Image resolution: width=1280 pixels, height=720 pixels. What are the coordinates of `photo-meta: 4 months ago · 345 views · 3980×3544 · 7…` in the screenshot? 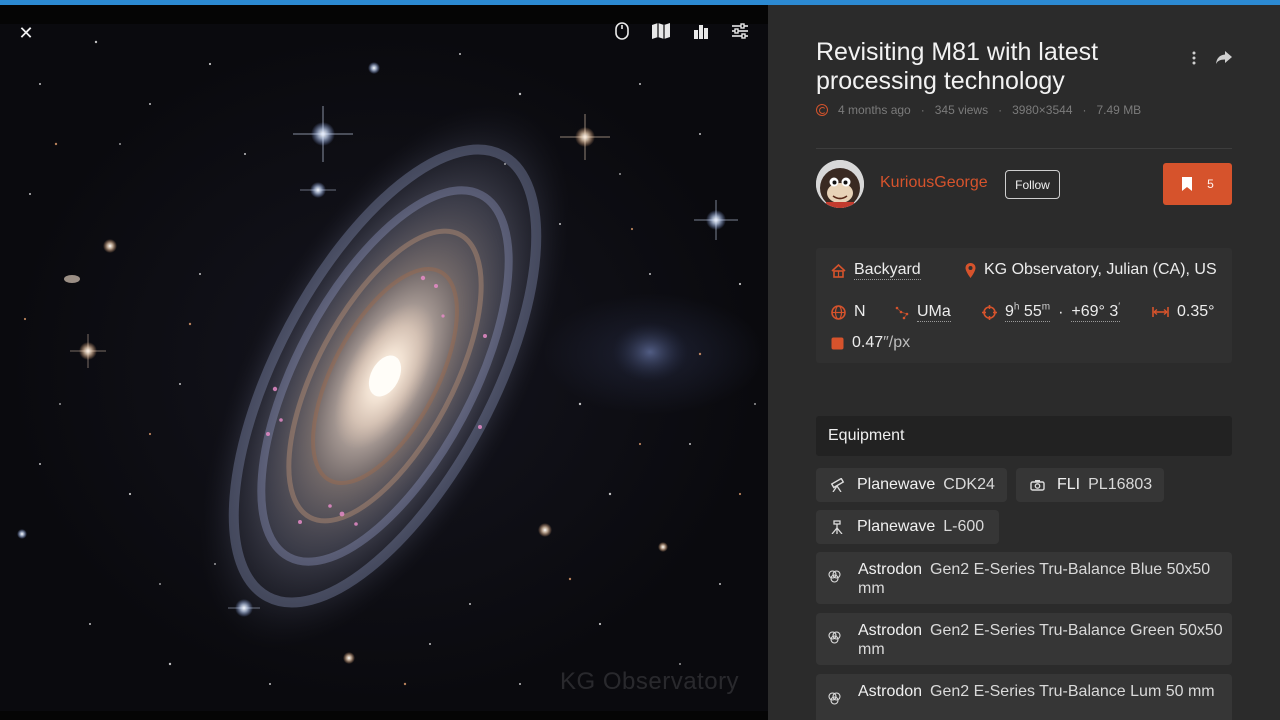 It's located at (978, 110).